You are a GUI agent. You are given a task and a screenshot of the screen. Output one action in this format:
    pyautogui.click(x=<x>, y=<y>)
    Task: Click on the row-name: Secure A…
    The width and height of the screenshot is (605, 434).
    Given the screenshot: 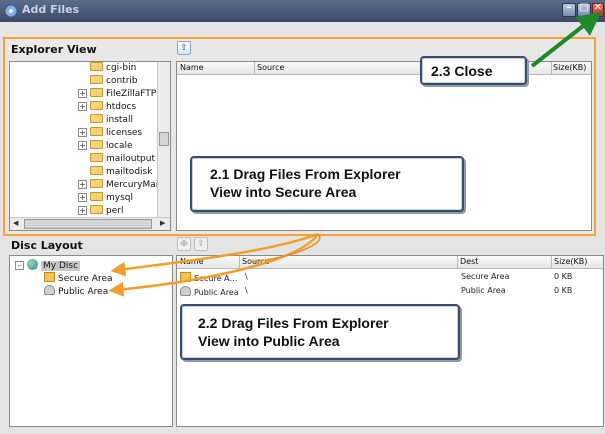 What is the action you would take?
    pyautogui.click(x=209, y=277)
    